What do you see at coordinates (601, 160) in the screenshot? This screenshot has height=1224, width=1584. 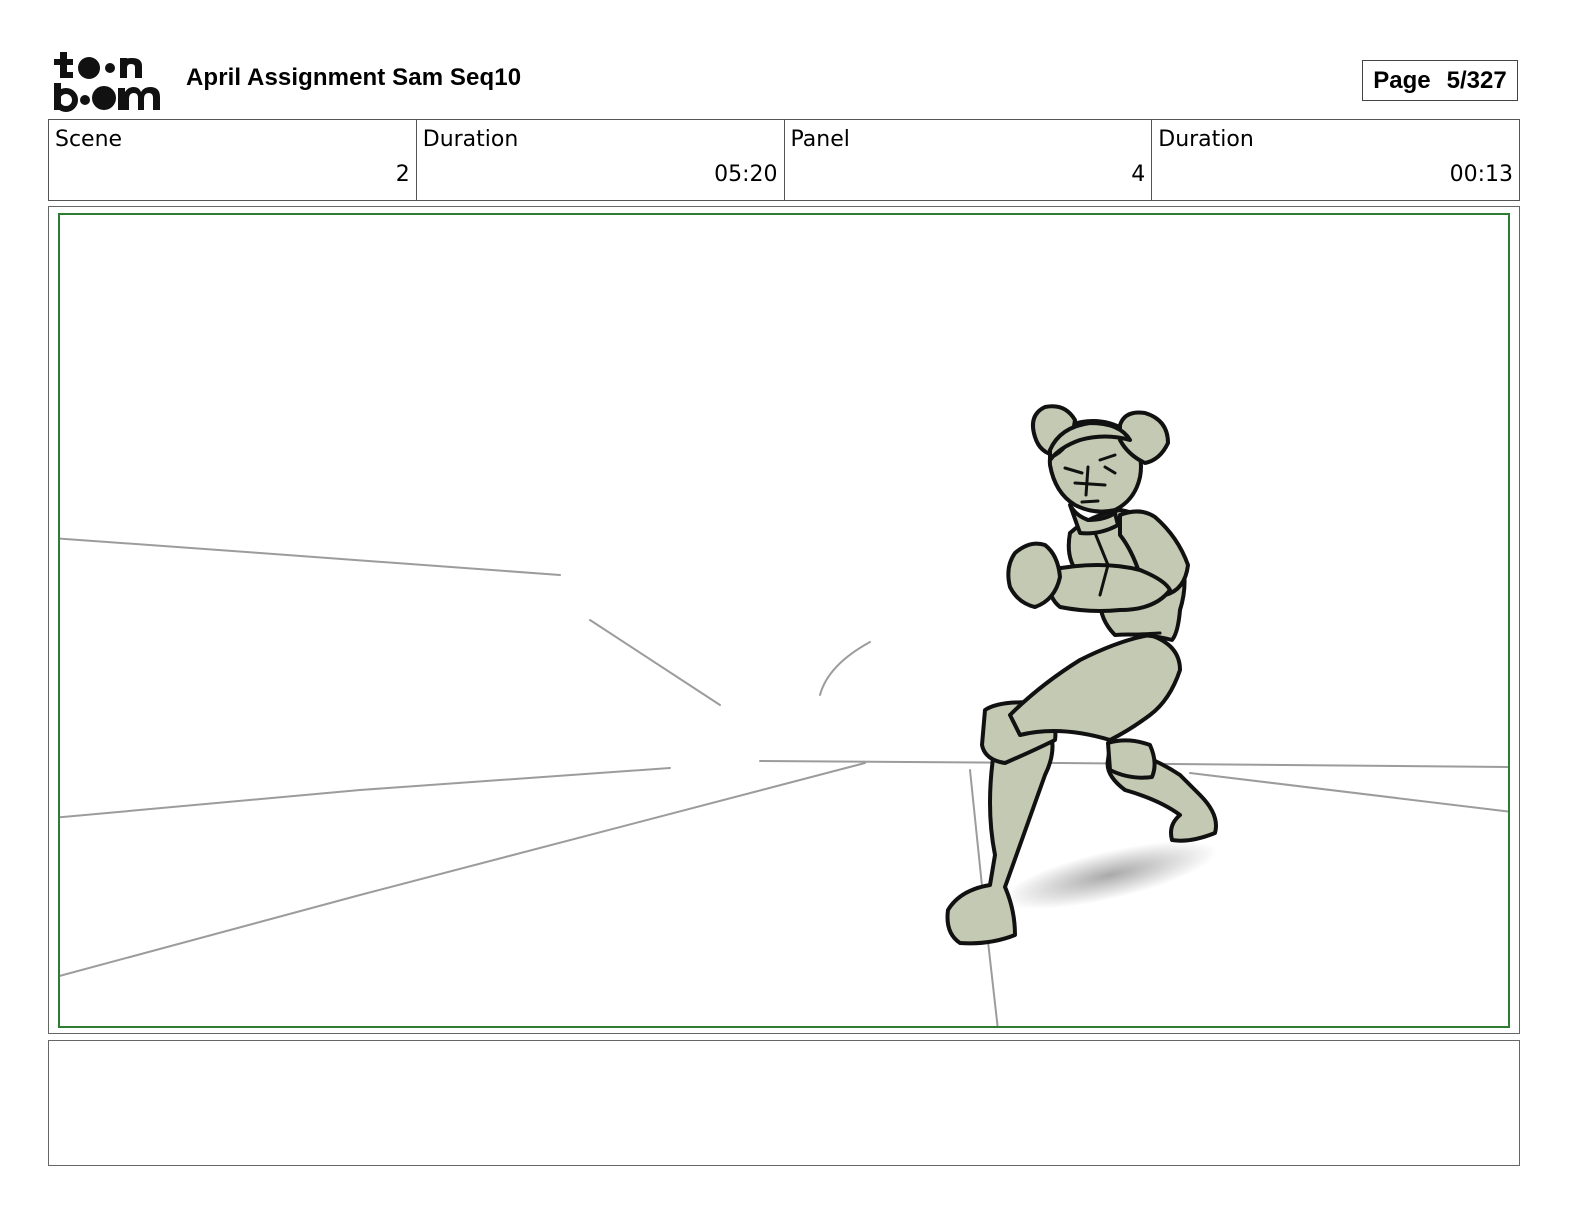 I see `scene-duration-cell: Duration 05:20` at bounding box center [601, 160].